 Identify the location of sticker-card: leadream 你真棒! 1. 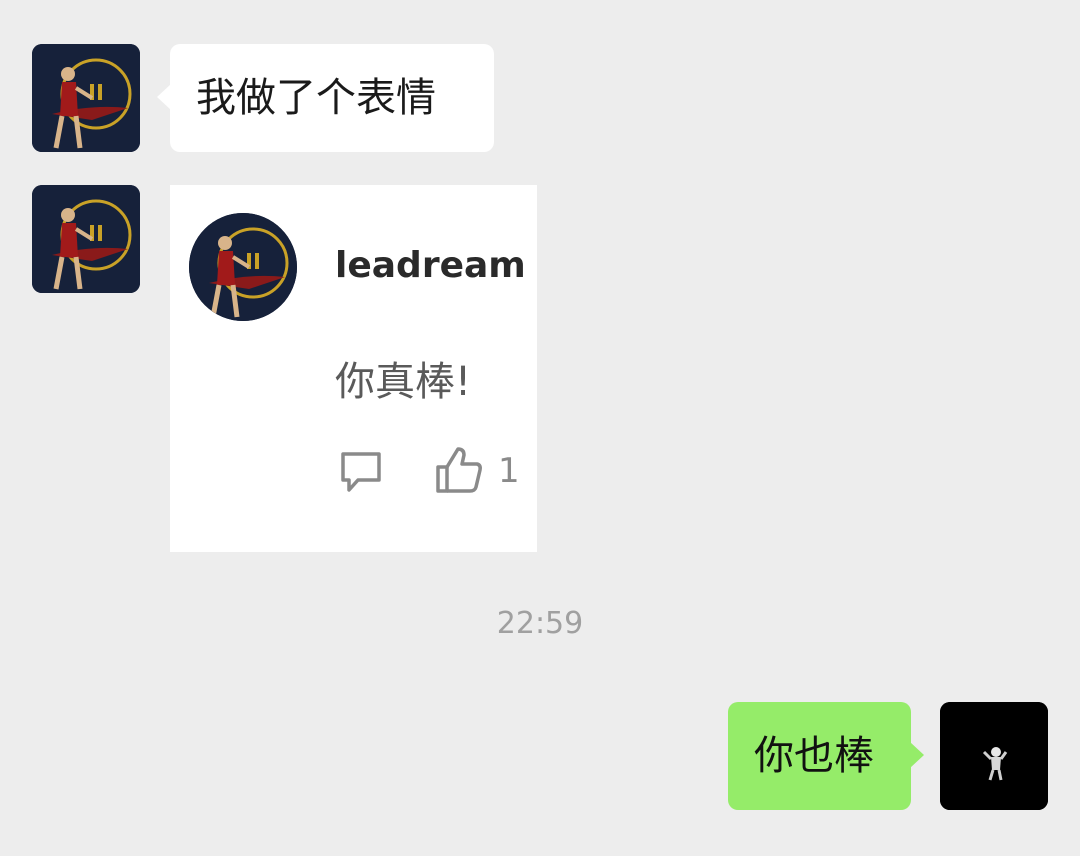
(353, 368).